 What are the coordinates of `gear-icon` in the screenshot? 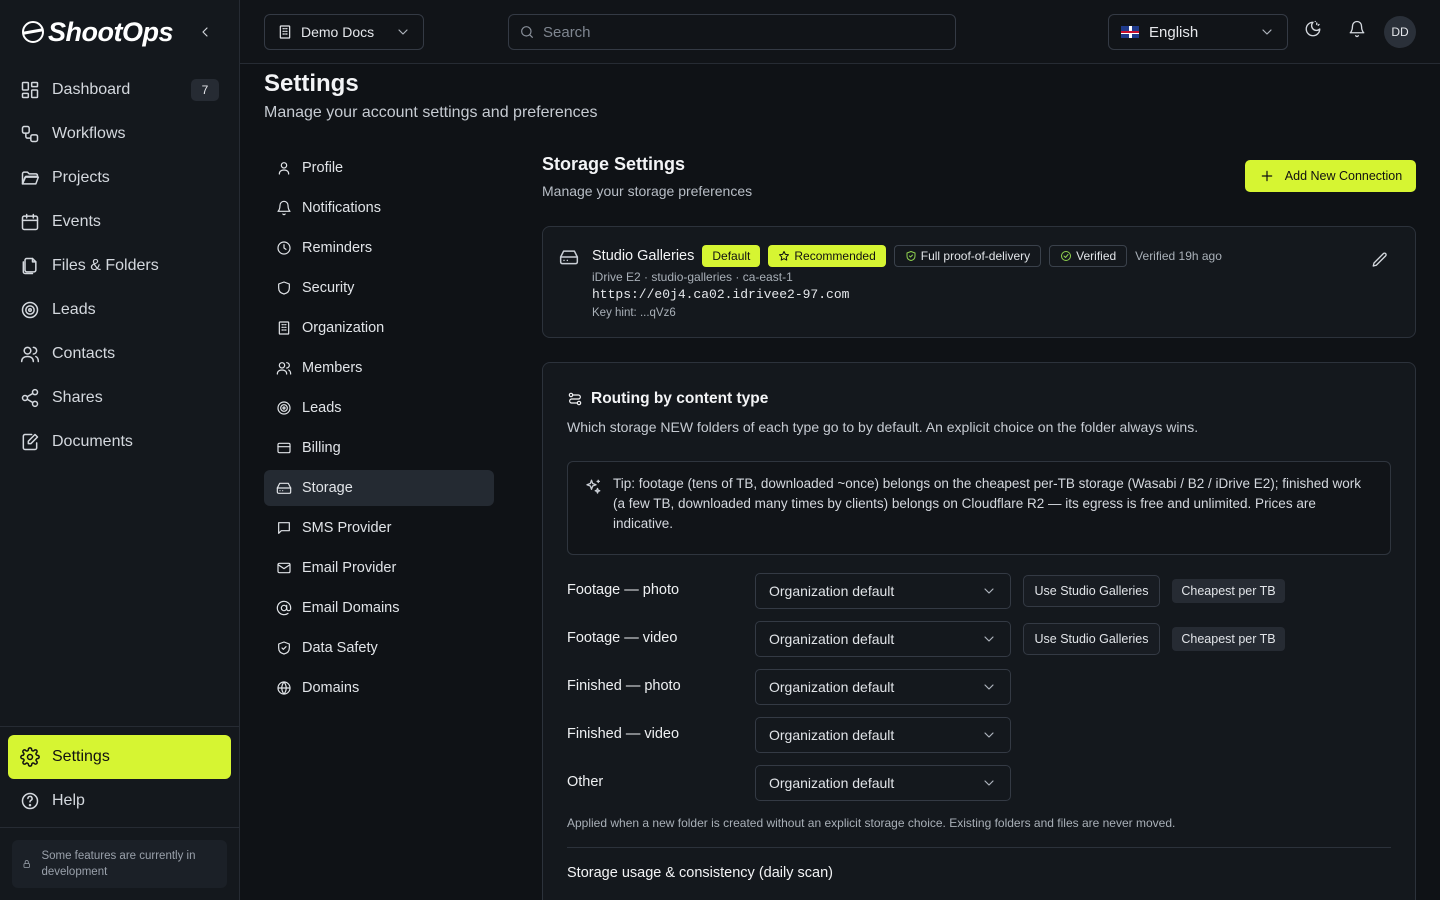 It's located at (30, 757).